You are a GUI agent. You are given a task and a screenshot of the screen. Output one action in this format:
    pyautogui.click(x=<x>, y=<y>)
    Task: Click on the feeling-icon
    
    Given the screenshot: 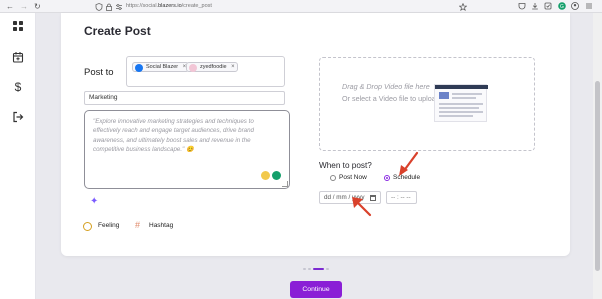 What is the action you would take?
    pyautogui.click(x=87, y=226)
    